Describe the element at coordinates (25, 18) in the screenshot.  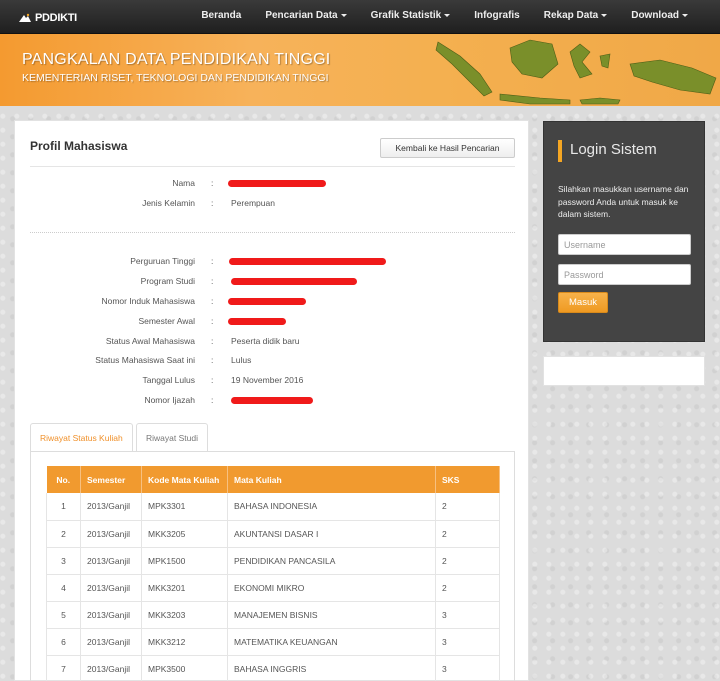
I see `logo-icon` at that location.